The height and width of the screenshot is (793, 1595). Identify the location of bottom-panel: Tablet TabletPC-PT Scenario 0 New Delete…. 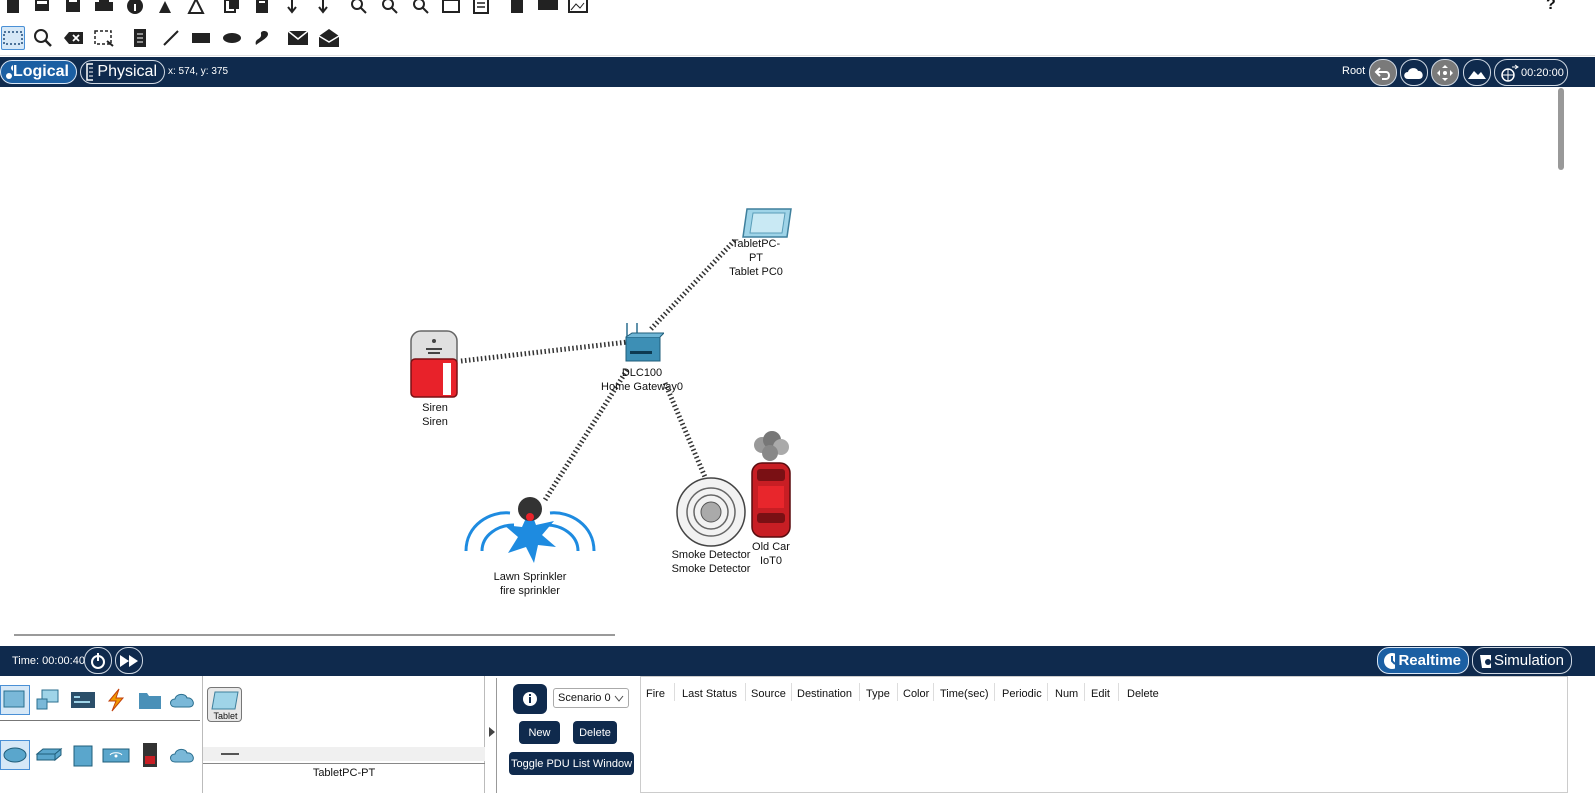
(797, 734).